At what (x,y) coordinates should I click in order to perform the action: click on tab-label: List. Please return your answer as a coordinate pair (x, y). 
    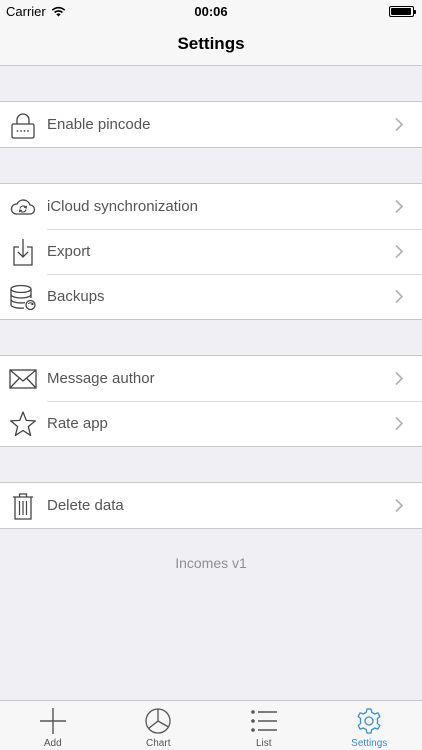
    Looking at the image, I should click on (263, 743).